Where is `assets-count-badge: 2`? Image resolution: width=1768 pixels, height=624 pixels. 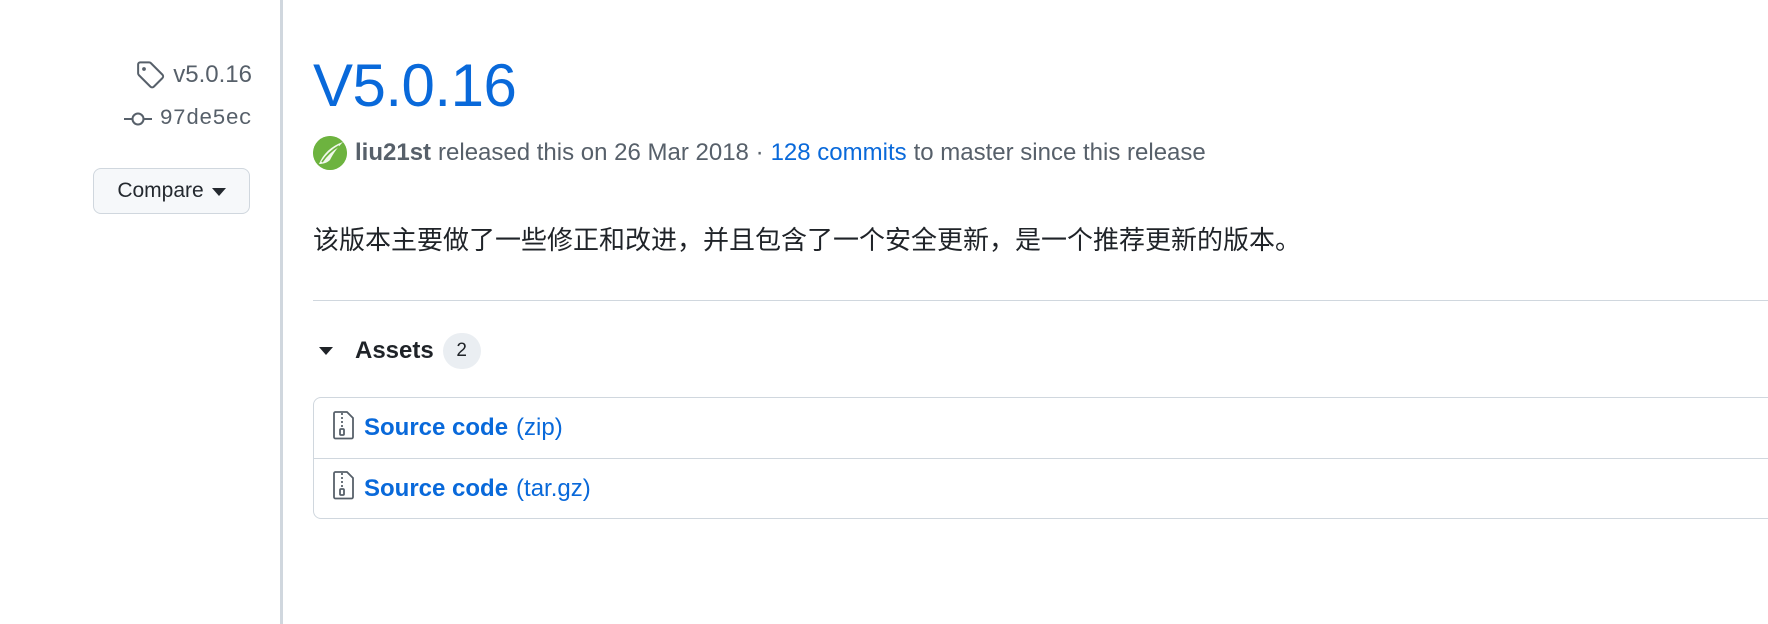
assets-count-badge: 2 is located at coordinates (461, 351).